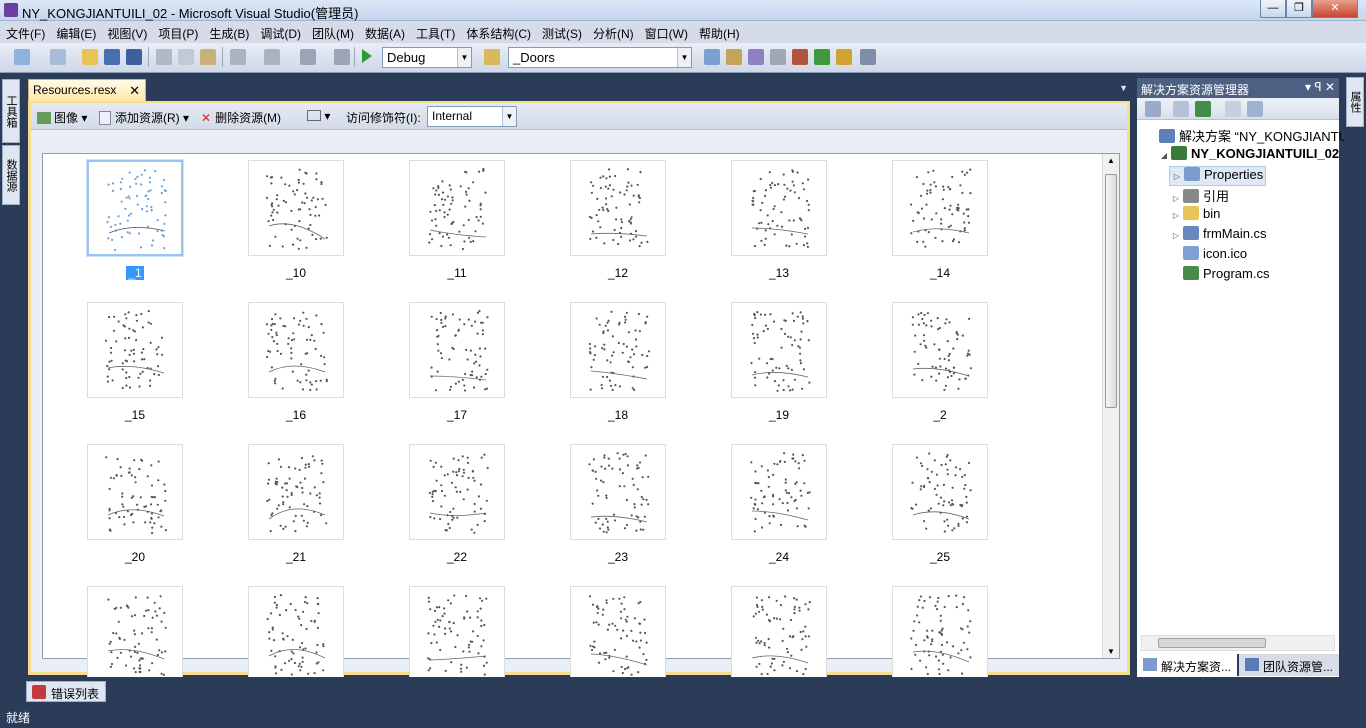 The height and width of the screenshot is (728, 1366). Describe the element at coordinates (1255, 109) in the screenshot. I see `view-designer-icon` at that location.